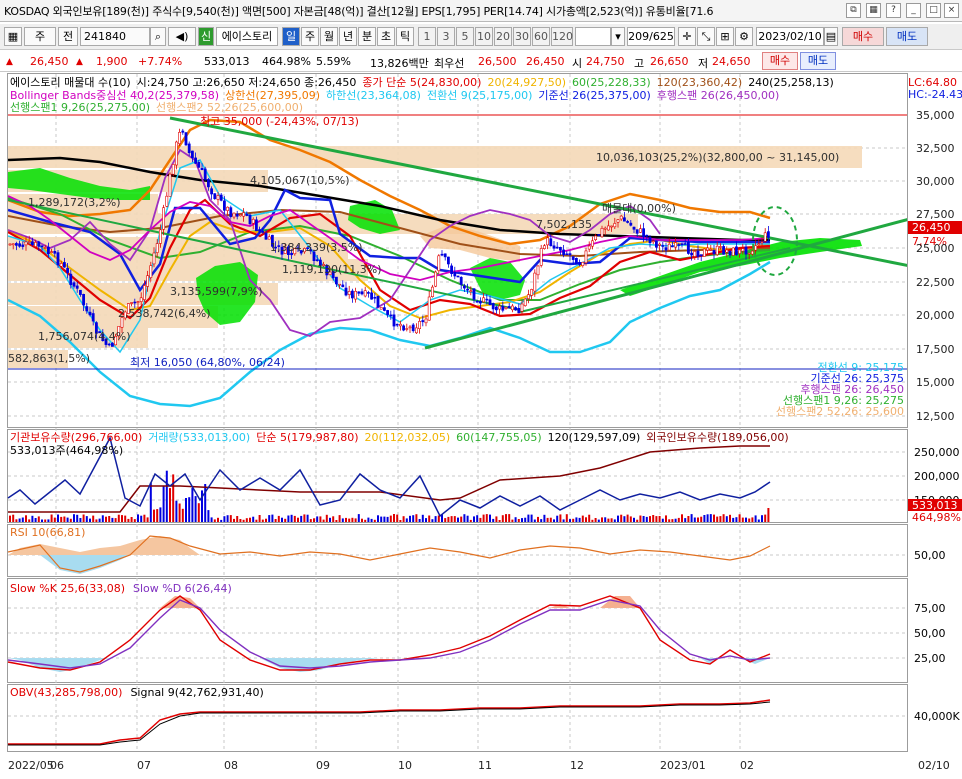 This screenshot has width=962, height=779. Describe the element at coordinates (13, 36) in the screenshot. I see `grid-icon: ▦` at that location.